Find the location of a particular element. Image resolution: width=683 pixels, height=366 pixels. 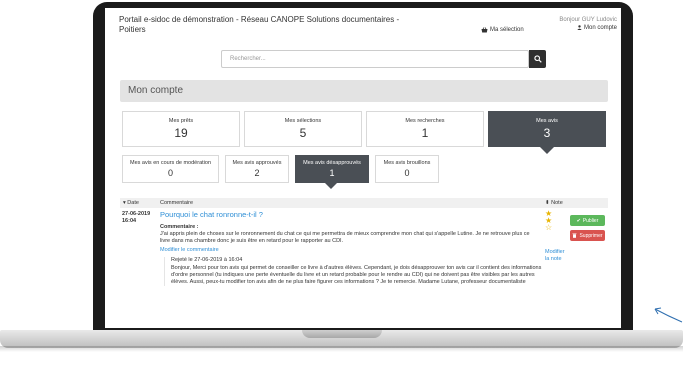

rating-stars: ★ ★ ☆ is located at coordinates (552, 221).